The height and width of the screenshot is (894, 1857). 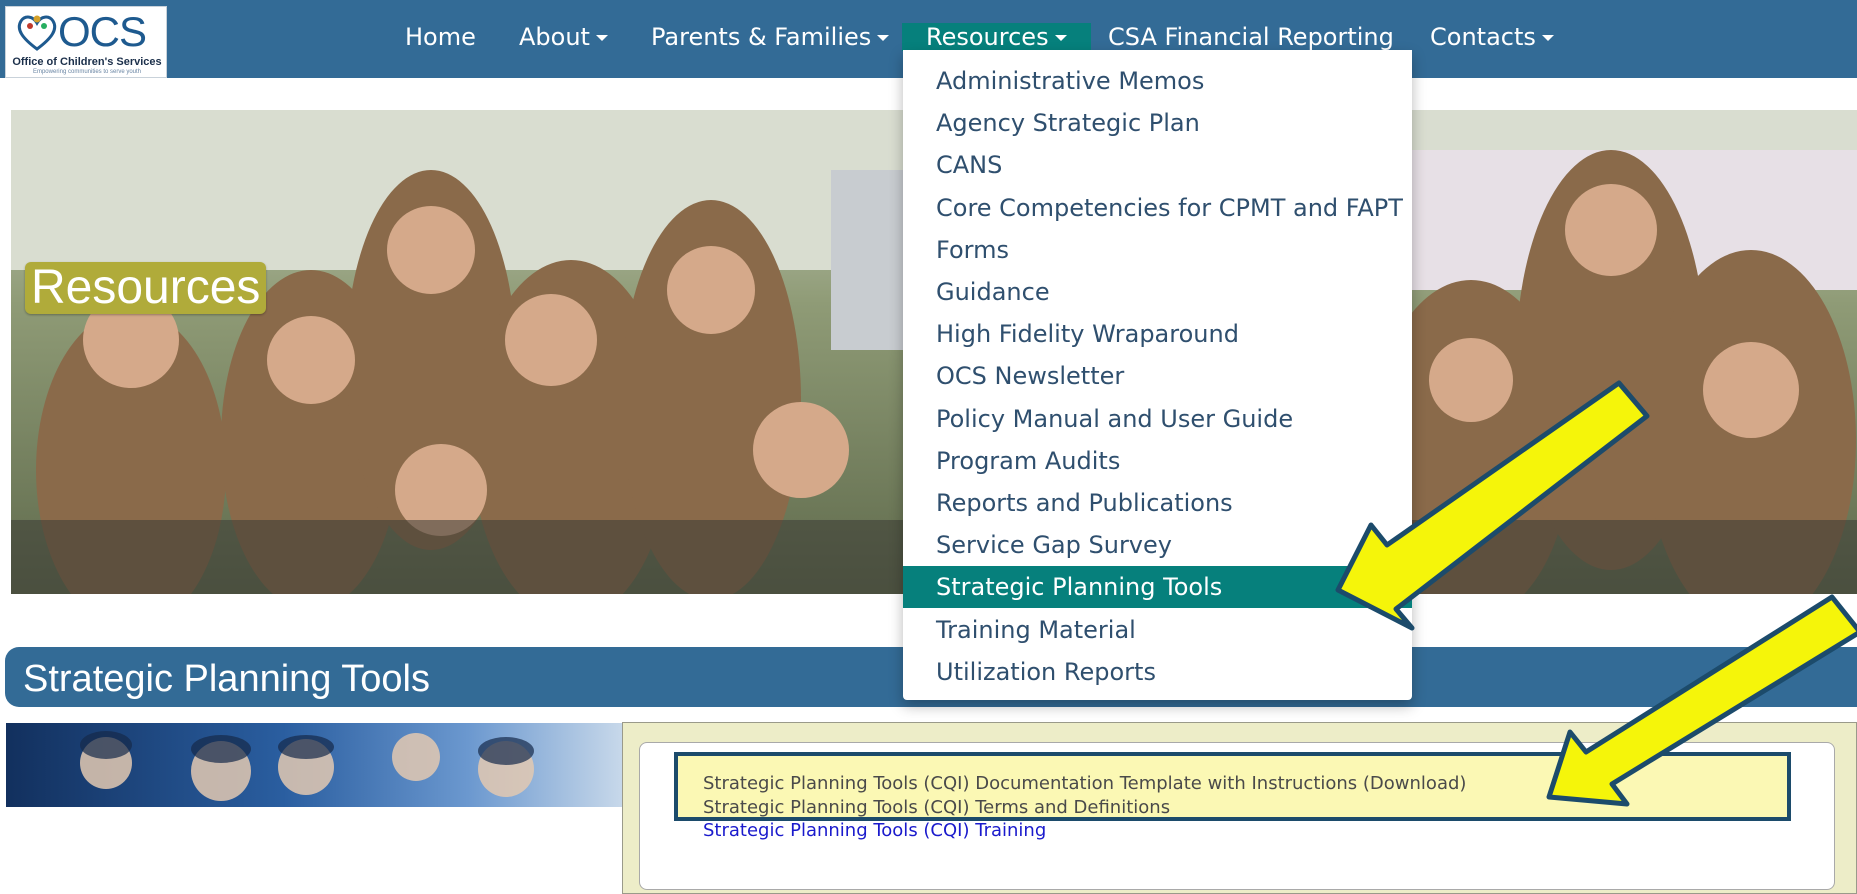 What do you see at coordinates (1157, 587) in the screenshot?
I see `dropdown-item-strategic-planning-tools: Strategic Planning Tools` at bounding box center [1157, 587].